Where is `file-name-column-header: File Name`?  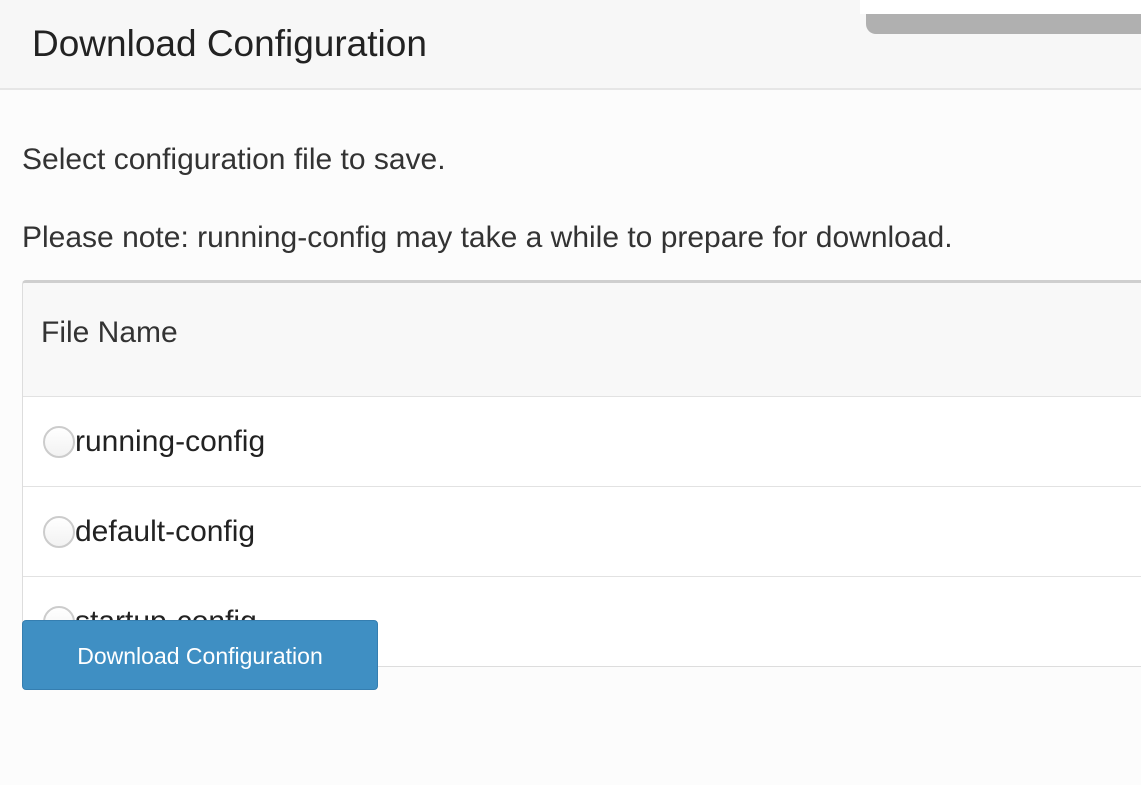
file-name-column-header: File Name is located at coordinates (109, 332).